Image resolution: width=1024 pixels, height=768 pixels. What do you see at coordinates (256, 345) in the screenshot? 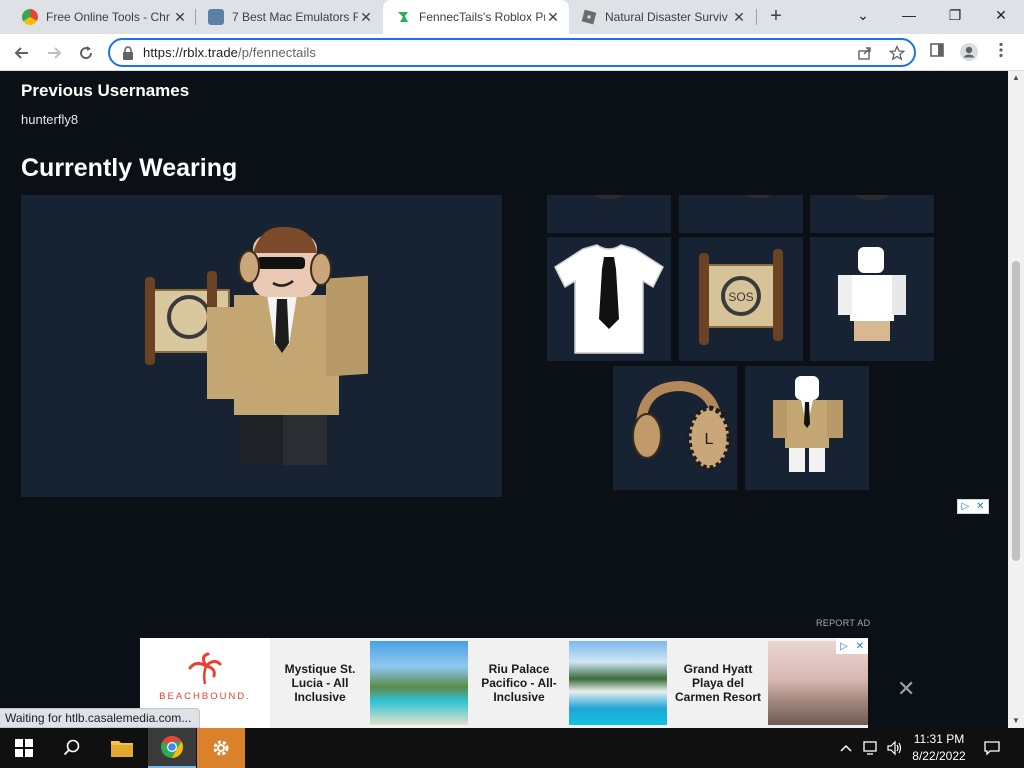
I see `avatar-figure` at bounding box center [256, 345].